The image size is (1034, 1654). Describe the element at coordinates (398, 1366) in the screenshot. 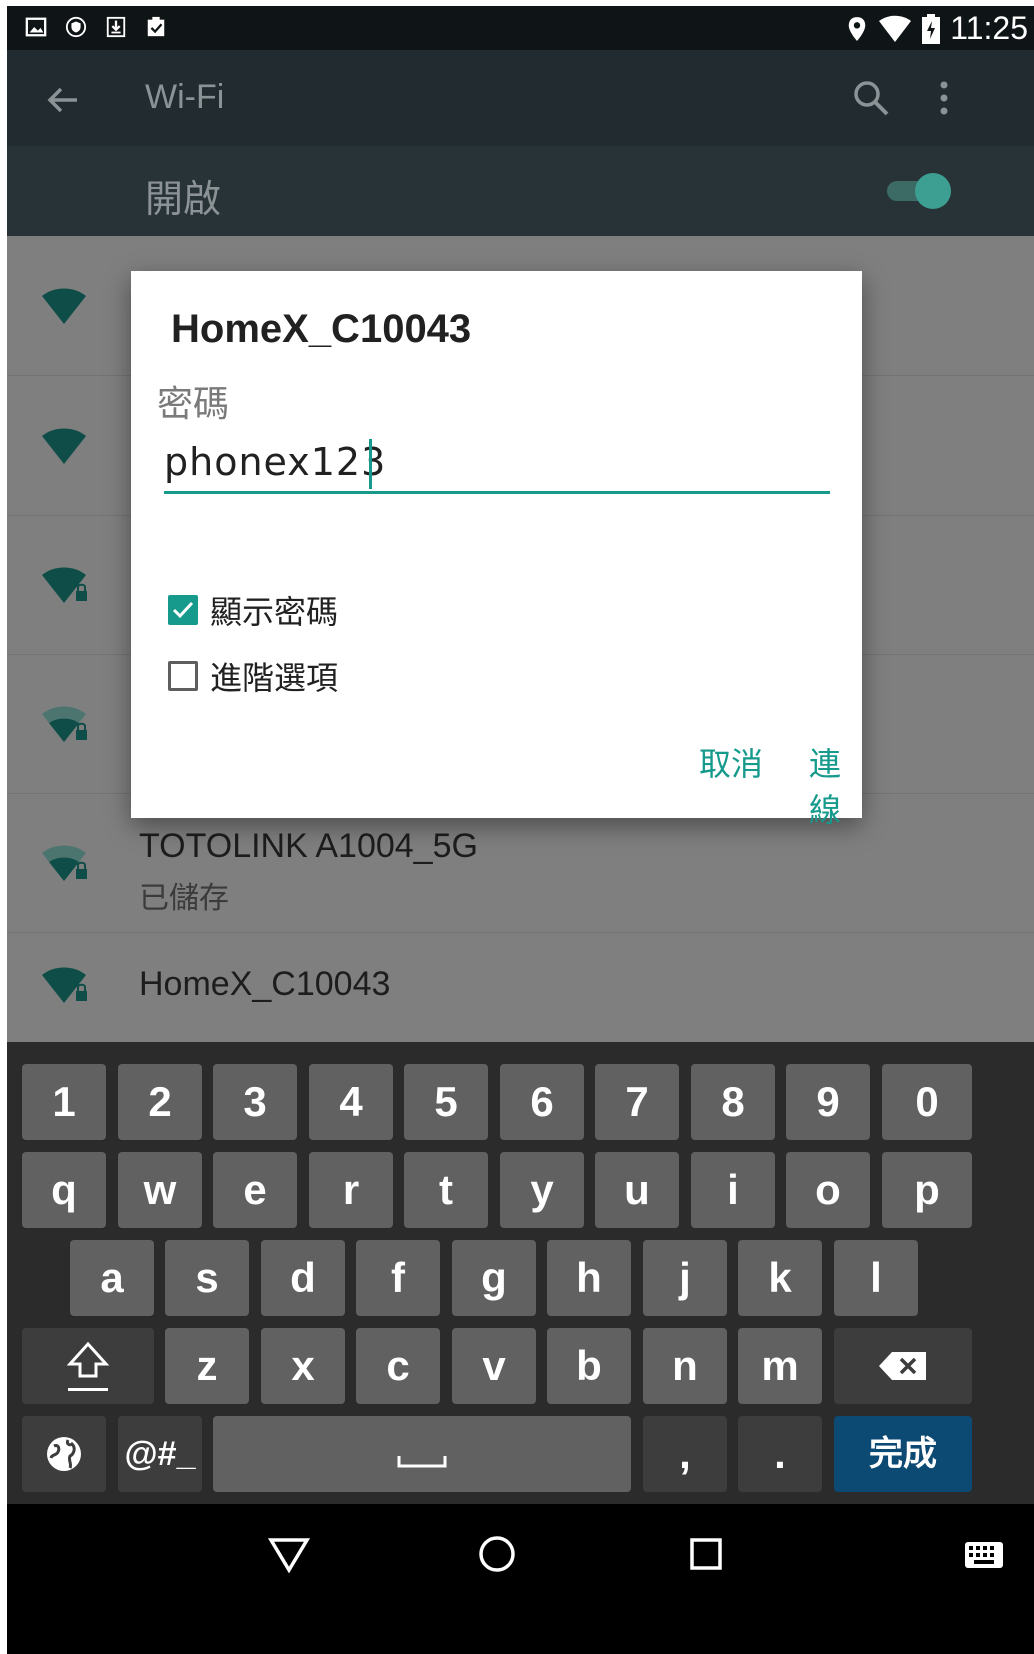

I see `key-c: c` at that location.